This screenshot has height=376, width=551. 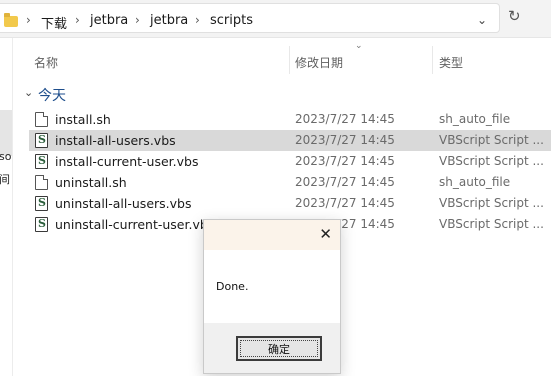 I want to click on address-box: › 下载 › jetbra › jetbra › scripts ⌄, so click(x=250, y=18).